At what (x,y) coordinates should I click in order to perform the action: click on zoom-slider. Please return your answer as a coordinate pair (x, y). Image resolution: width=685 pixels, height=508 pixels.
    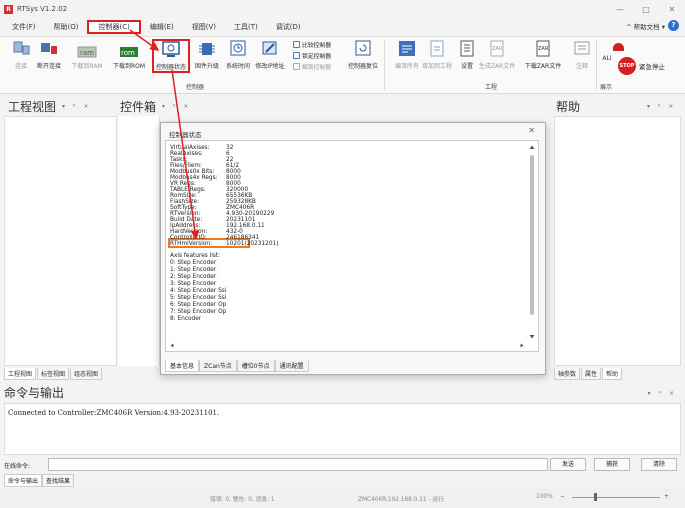
    Looking at the image, I should click on (616, 497).